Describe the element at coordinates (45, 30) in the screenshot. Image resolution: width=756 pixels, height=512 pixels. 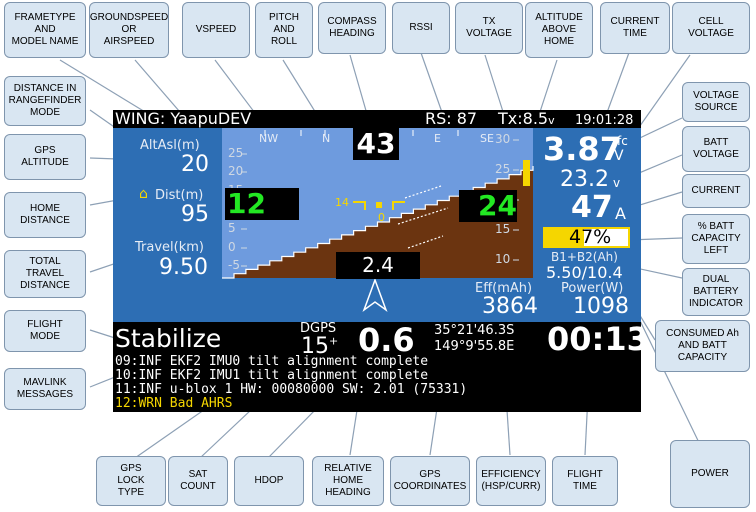
I see `callout-frametype: FRAMETYPE AND MODEL NAME` at that location.